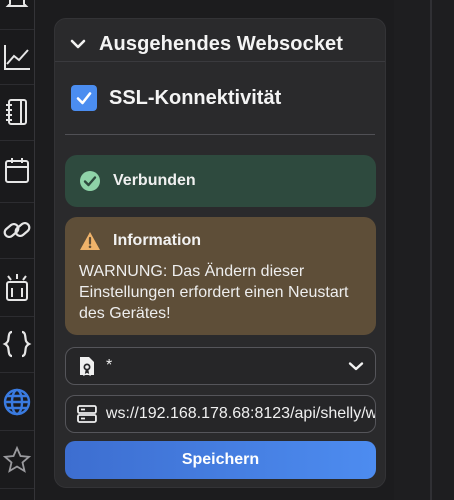 This screenshot has width=454, height=500. I want to click on sidebar, so click(17, 250).